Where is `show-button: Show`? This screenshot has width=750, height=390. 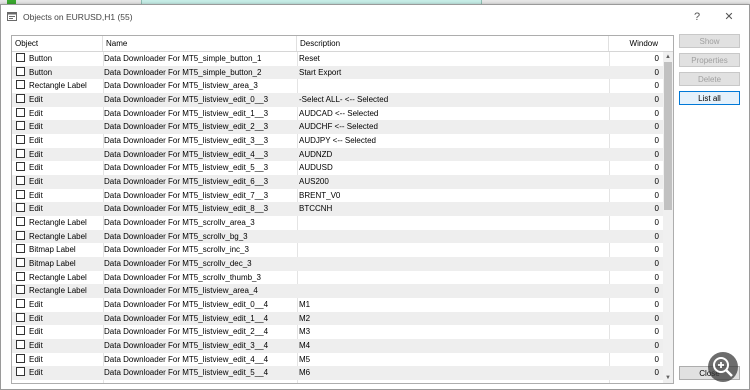
show-button: Show is located at coordinates (709, 41).